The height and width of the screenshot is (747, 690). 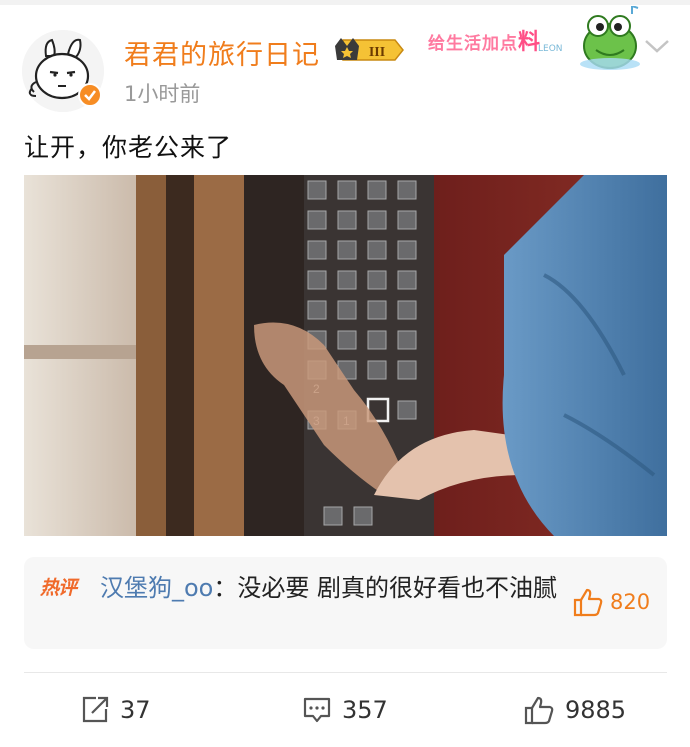 What do you see at coordinates (115, 710) in the screenshot?
I see `repost-button: 37` at bounding box center [115, 710].